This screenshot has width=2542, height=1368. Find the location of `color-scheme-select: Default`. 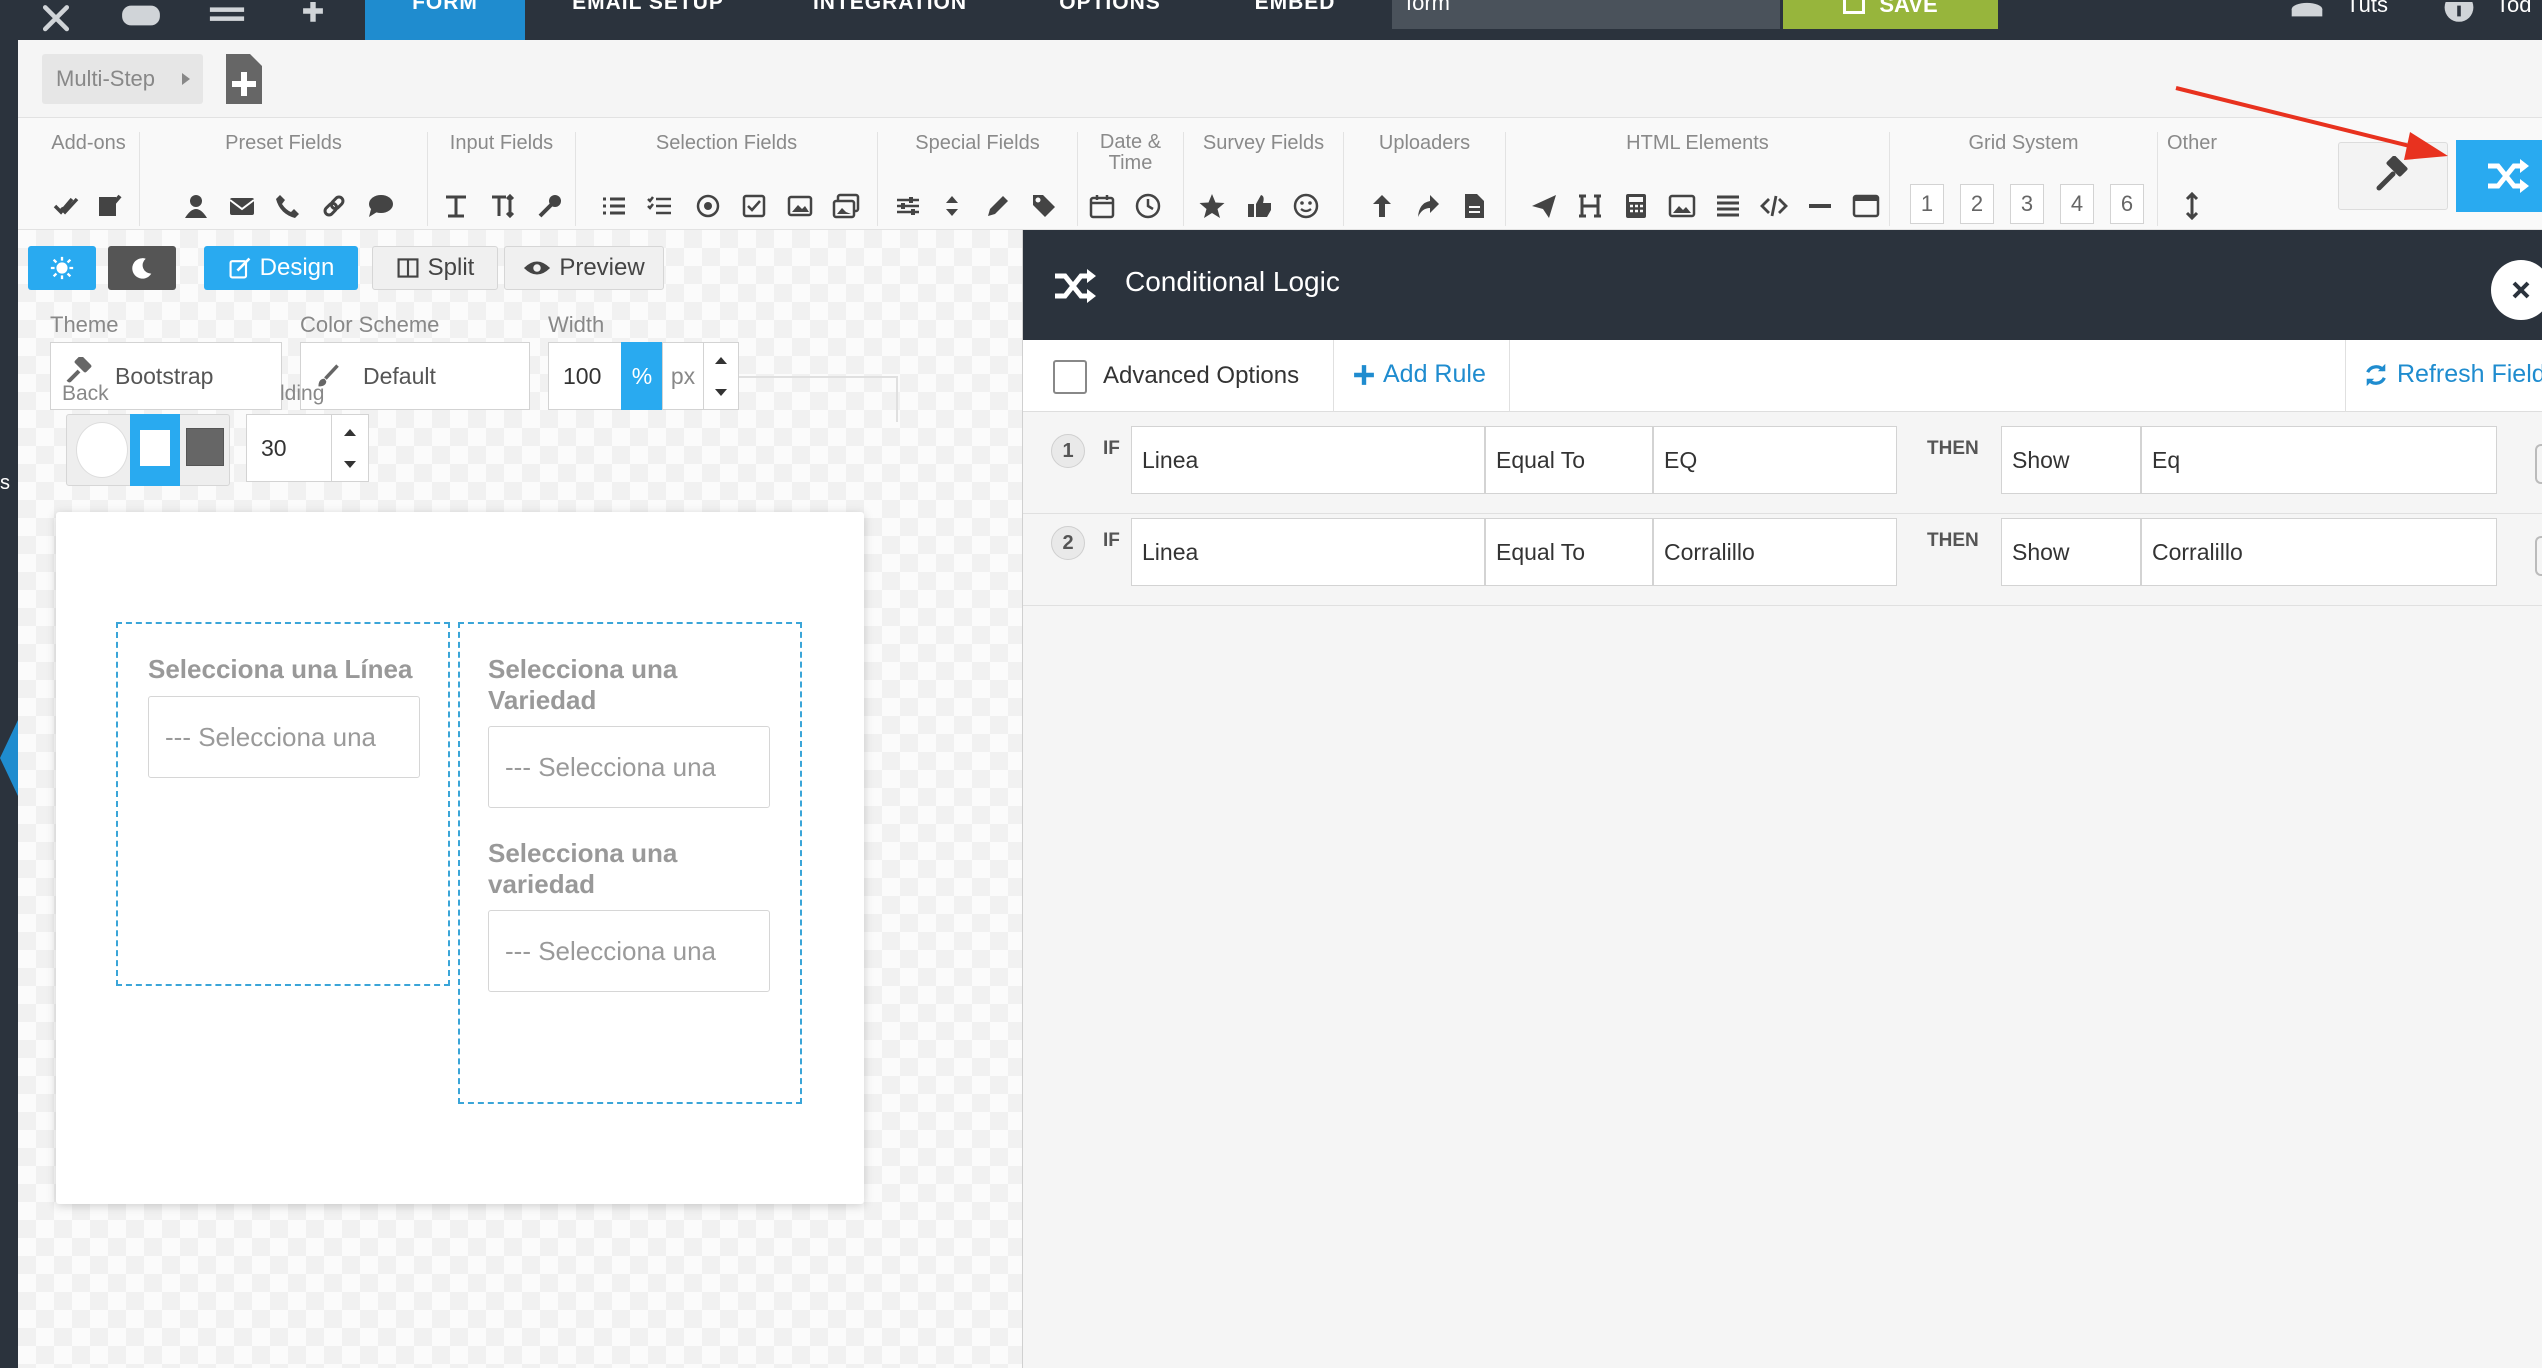

color-scheme-select: Default is located at coordinates (415, 376).